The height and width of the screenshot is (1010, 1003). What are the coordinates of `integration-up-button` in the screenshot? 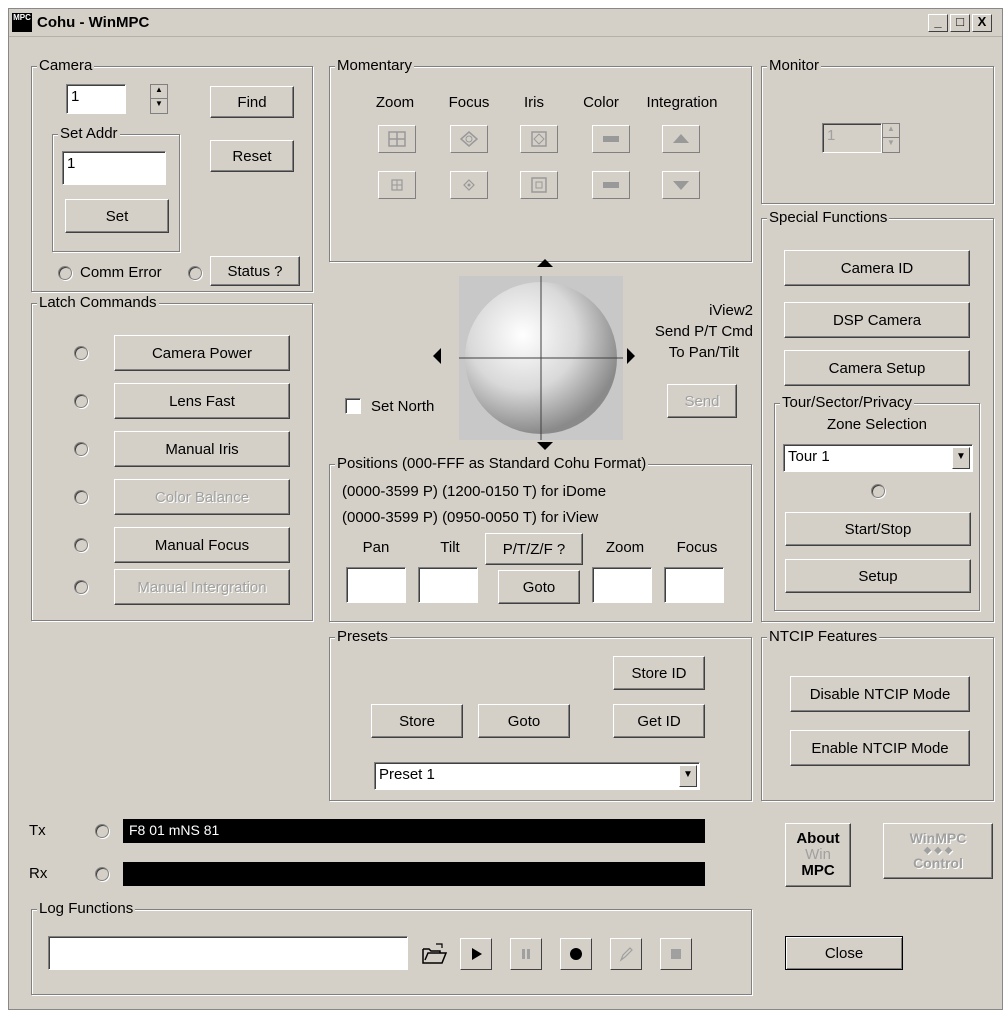 It's located at (681, 139).